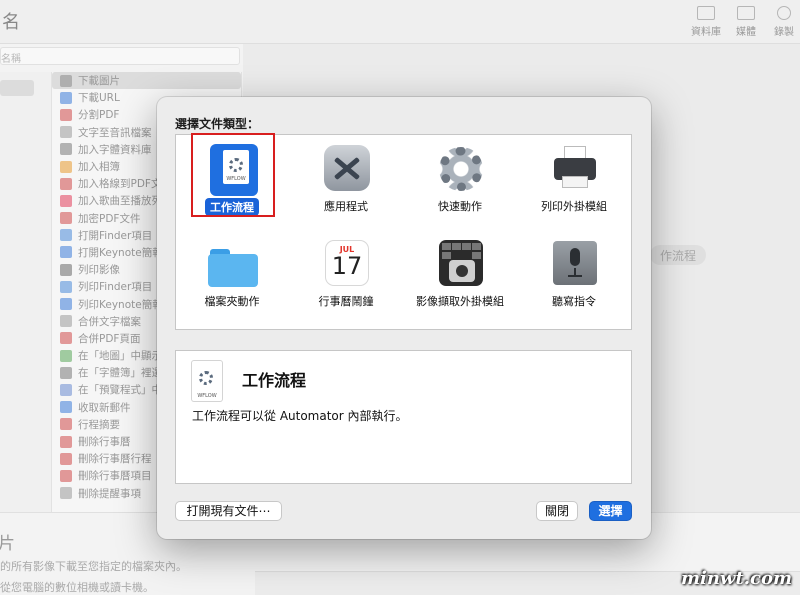 Image resolution: width=800 pixels, height=595 pixels. What do you see at coordinates (146, 81) in the screenshot?
I see `action-list-item: 下載圖片` at bounding box center [146, 81].